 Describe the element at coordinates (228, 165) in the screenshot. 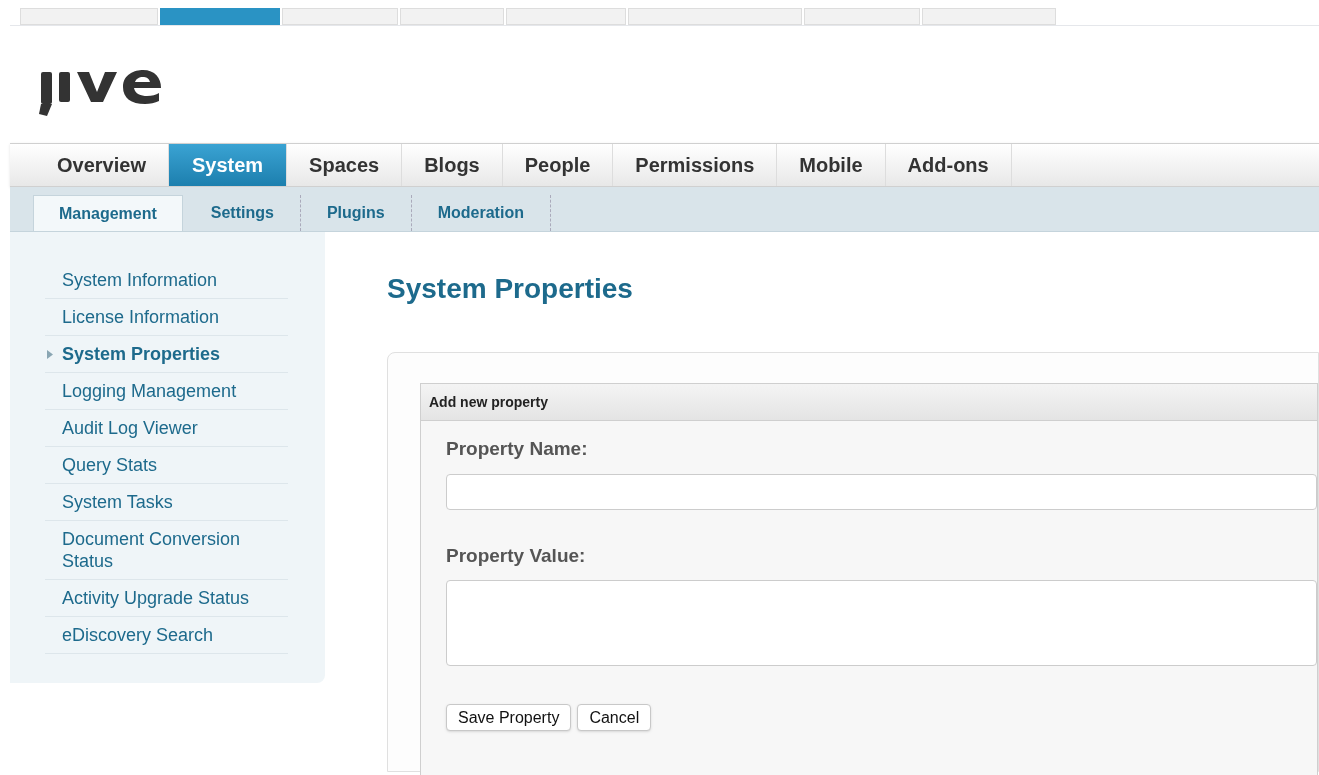

I see `nav-tab: System` at that location.